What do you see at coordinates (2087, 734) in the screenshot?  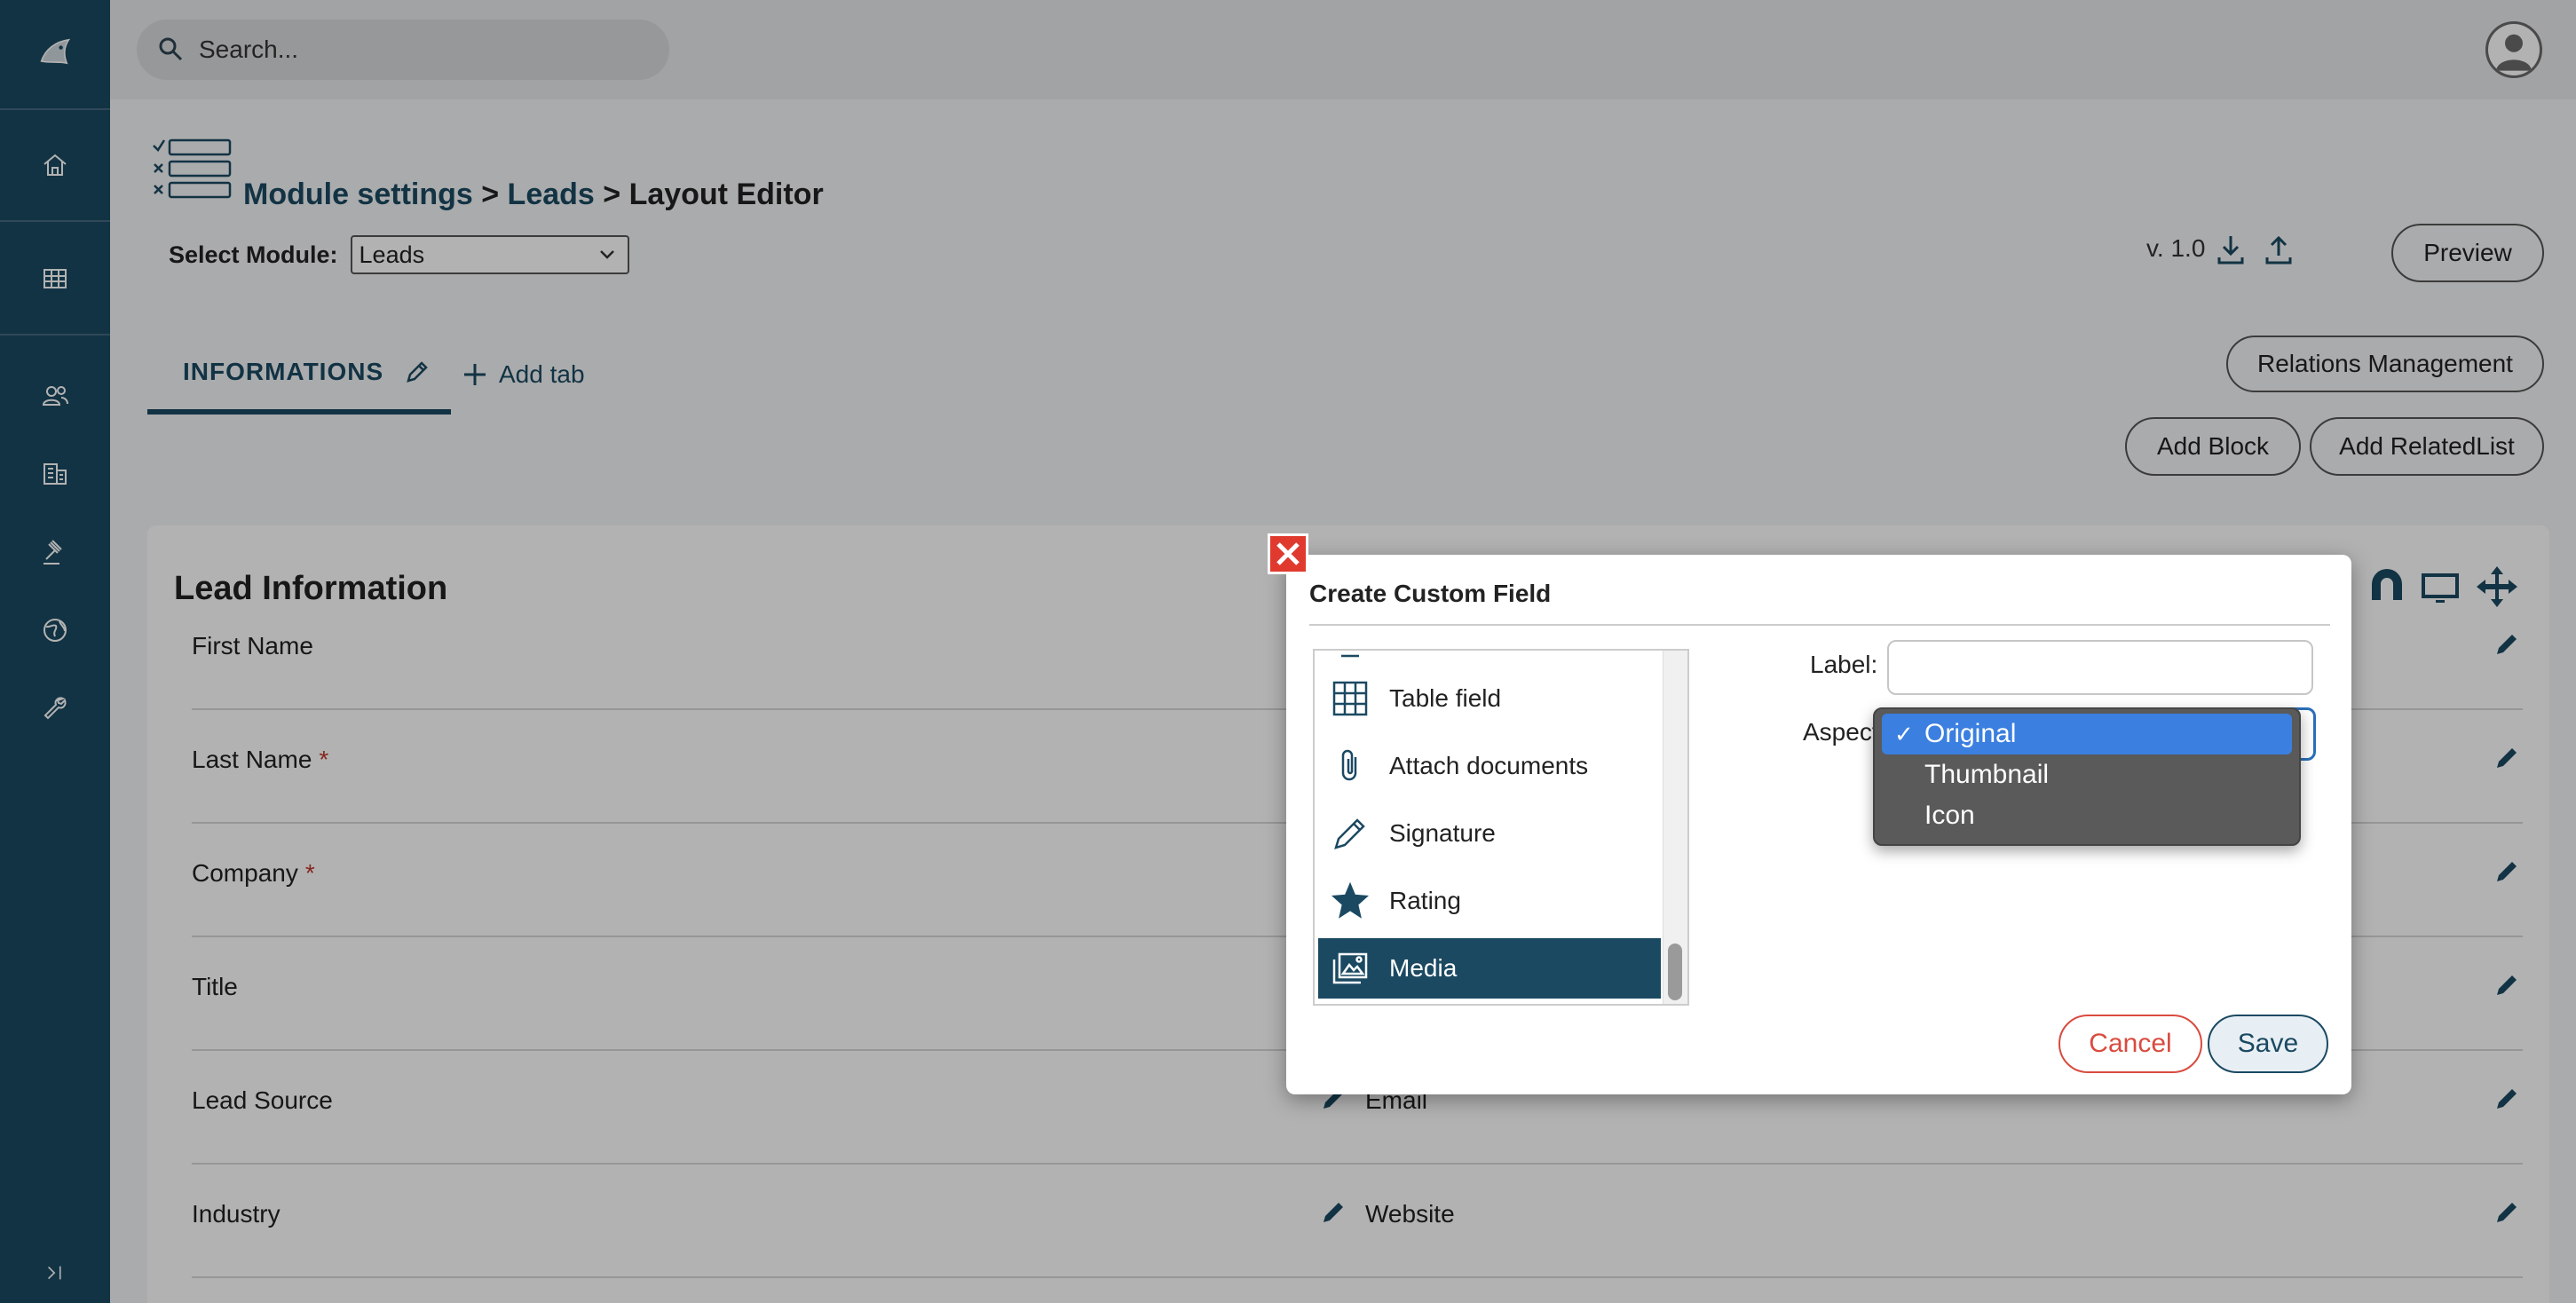 I see `aspect-option-original: ✓ Original` at bounding box center [2087, 734].